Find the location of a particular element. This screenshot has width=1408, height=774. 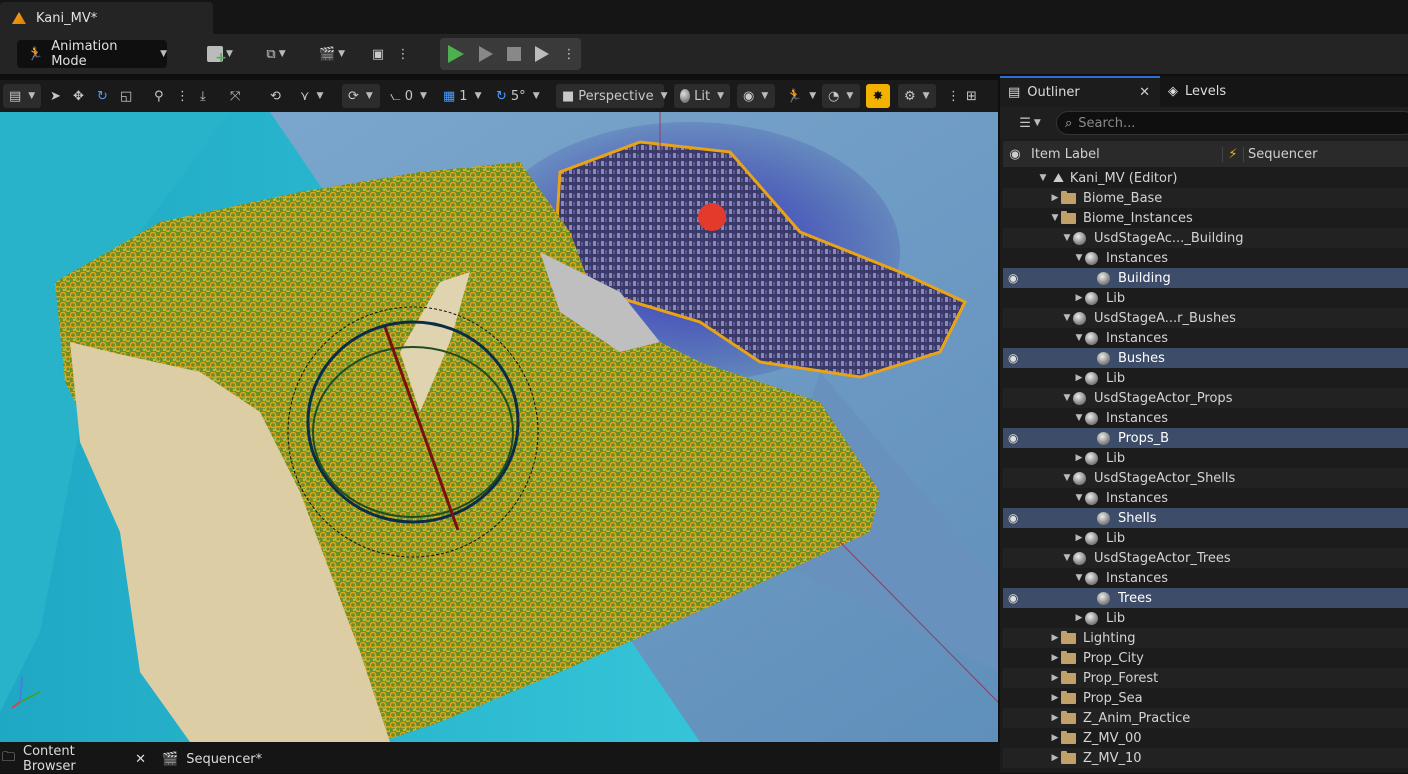

play-options-button: ⋮ is located at coordinates (569, 54).